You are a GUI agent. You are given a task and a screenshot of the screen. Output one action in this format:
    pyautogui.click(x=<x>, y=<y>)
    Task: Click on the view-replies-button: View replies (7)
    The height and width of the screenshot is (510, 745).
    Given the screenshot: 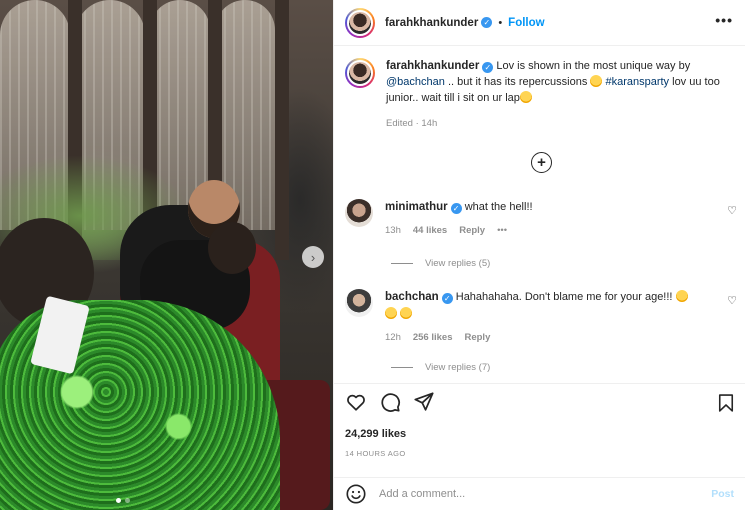 What is the action you would take?
    pyautogui.click(x=440, y=367)
    